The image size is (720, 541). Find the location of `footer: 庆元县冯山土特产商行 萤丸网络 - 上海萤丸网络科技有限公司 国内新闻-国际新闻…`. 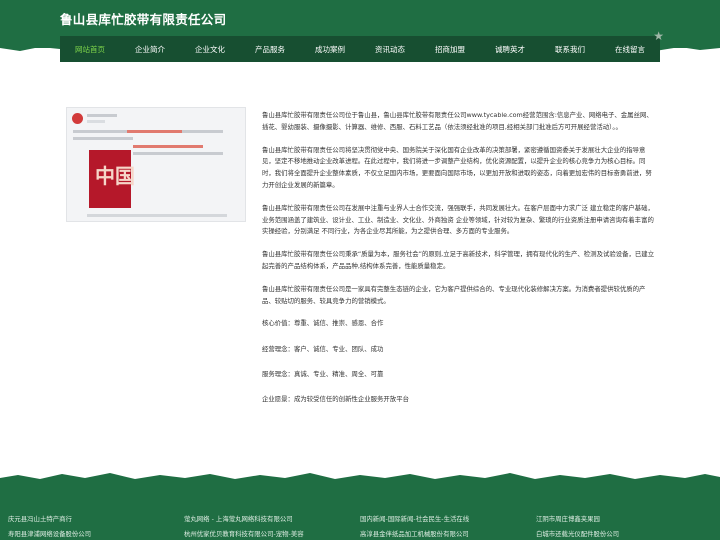

footer: 庆元县冯山土特产商行 萤丸网络 - 上海萤丸网络科技有限公司 国内新闻-国际新闻… is located at coordinates (360, 510).